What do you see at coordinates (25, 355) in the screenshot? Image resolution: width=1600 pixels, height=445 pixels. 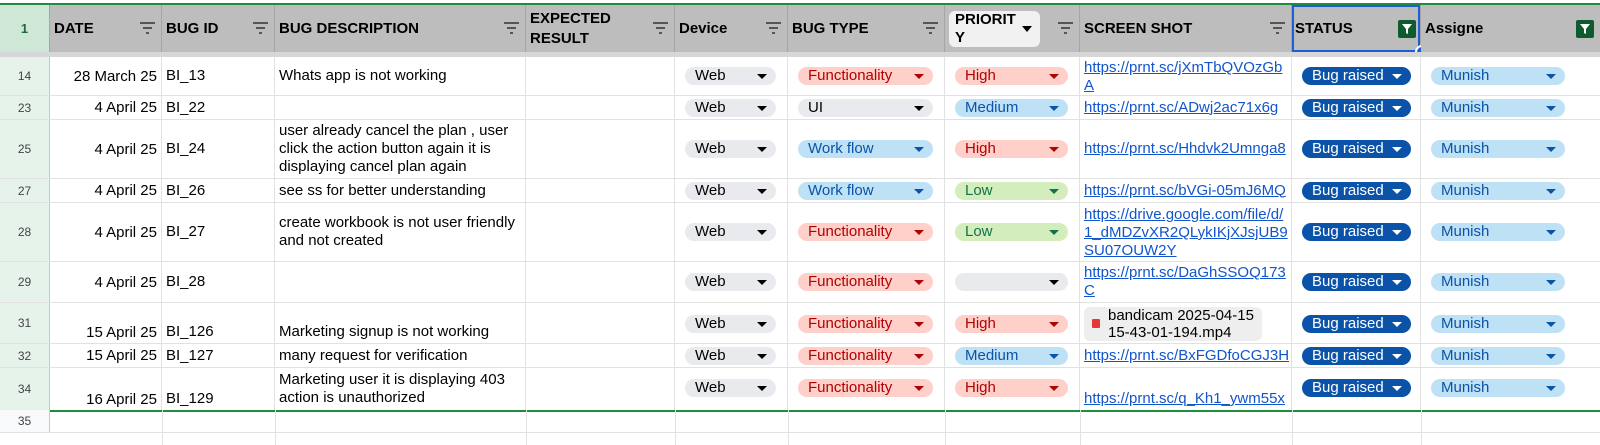 I see `row-number: 32` at bounding box center [25, 355].